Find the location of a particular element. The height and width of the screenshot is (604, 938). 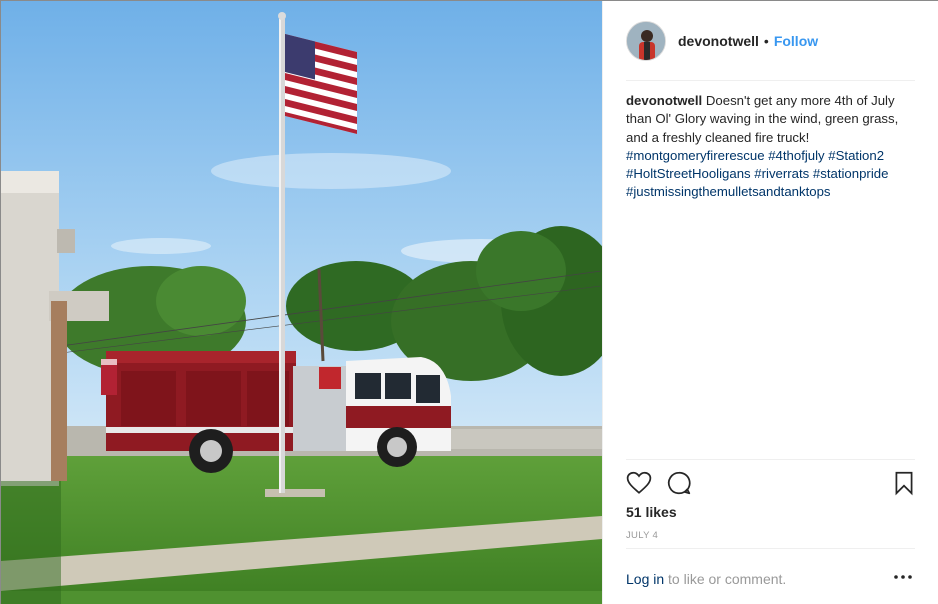

bookmark-icon is located at coordinates (900, 483).